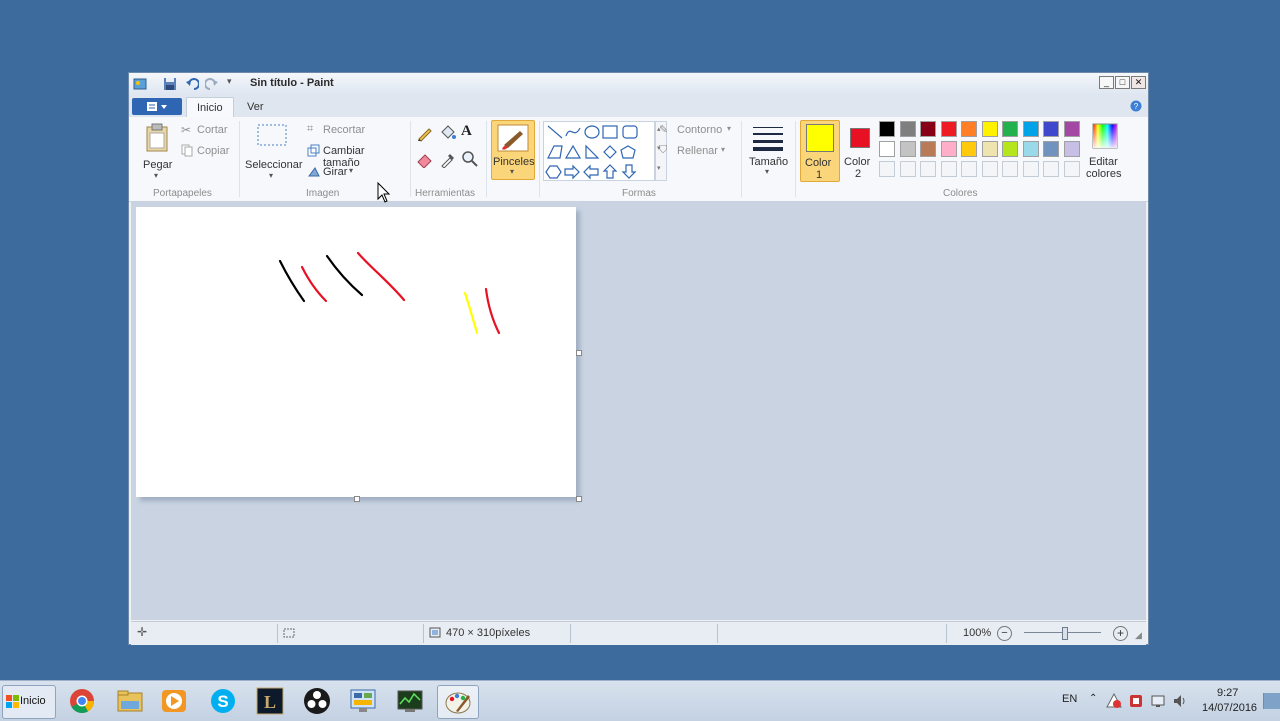 Image resolution: width=1280 pixels, height=721 pixels. Describe the element at coordinates (579, 353) in the screenshot. I see `resize-handle-right` at that location.